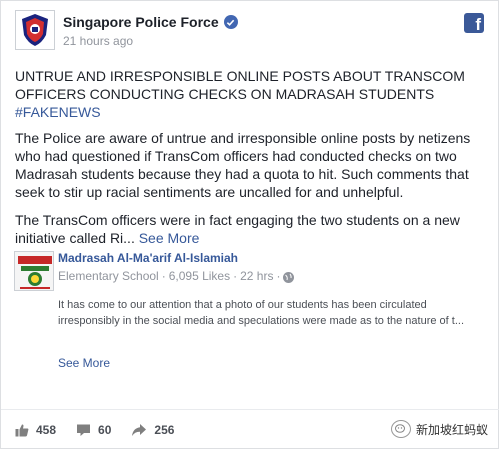 This screenshot has height=449, width=499. What do you see at coordinates (22, 430) in the screenshot?
I see `like-icon` at bounding box center [22, 430].